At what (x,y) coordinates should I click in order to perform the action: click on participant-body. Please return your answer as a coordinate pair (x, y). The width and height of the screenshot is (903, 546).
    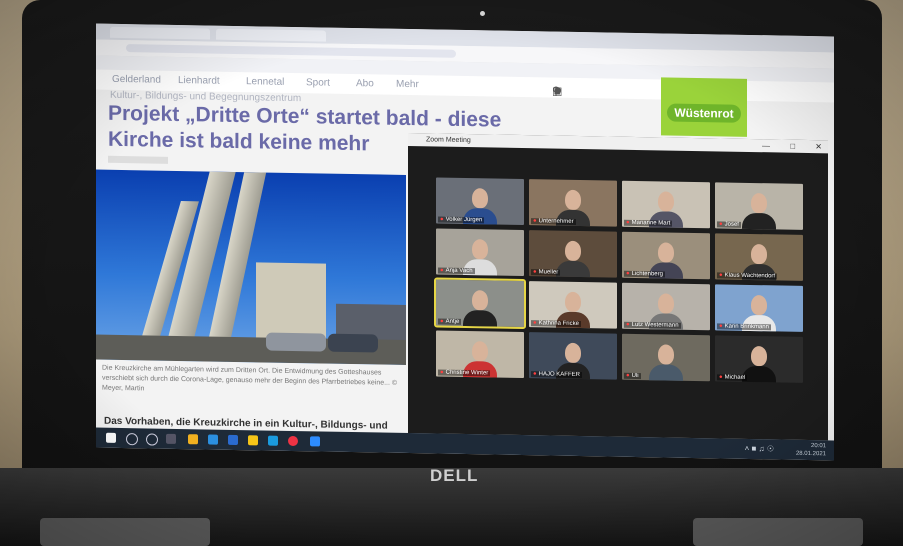
    Looking at the image, I should click on (759, 221).